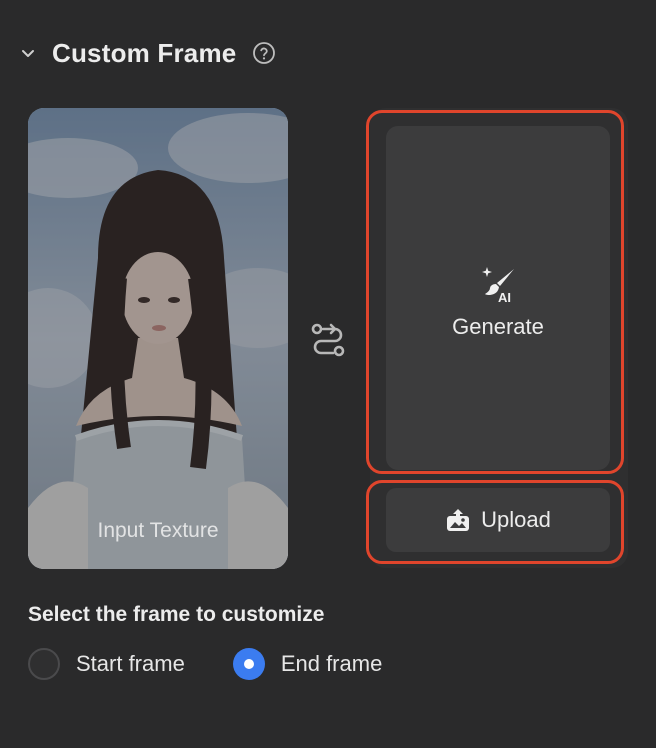 The image size is (656, 748). Describe the element at coordinates (205, 664) in the screenshot. I see `frame-radio-group: Start frame End frame` at that location.